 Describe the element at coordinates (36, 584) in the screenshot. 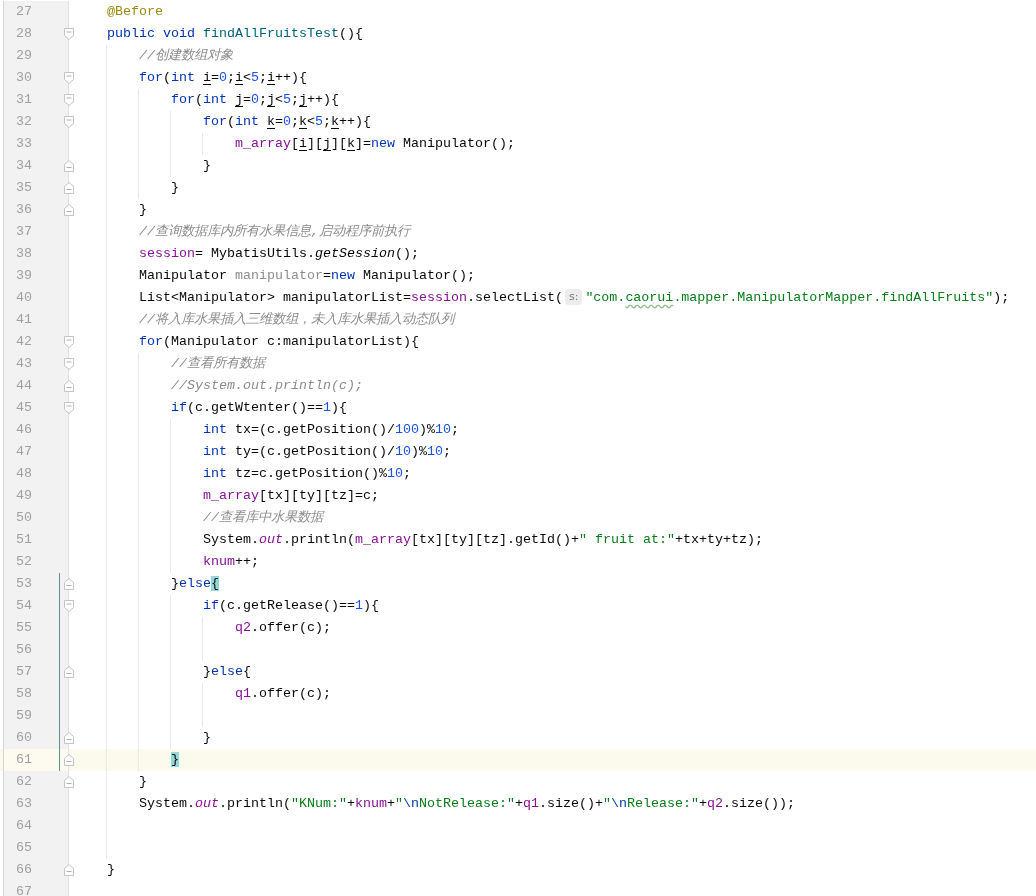

I see `line-number: 53` at that location.